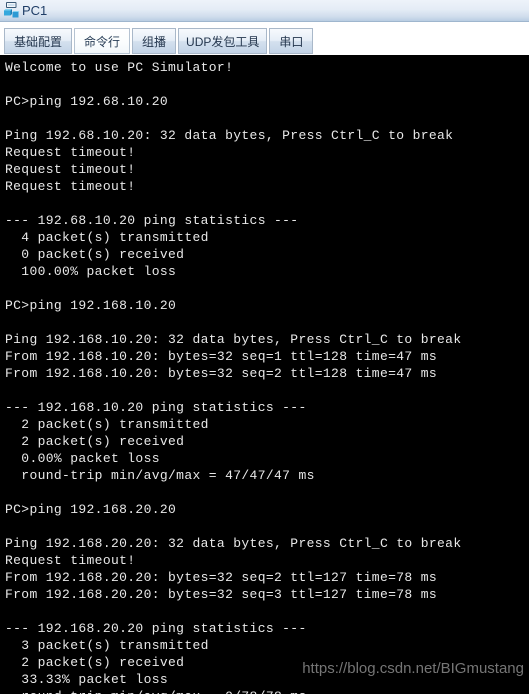 The height and width of the screenshot is (694, 529). Describe the element at coordinates (38, 41) in the screenshot. I see `tab-basic-config: 基础配置` at that location.